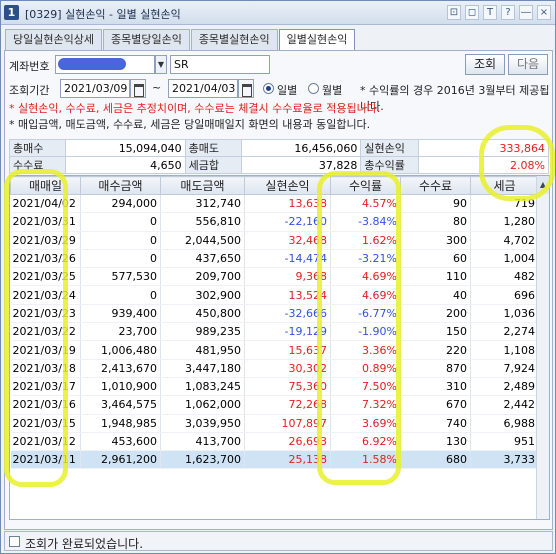 The image size is (556, 554). Describe the element at coordinates (120, 204) in the screenshot. I see `cell-buy-amount: 294,000` at that location.